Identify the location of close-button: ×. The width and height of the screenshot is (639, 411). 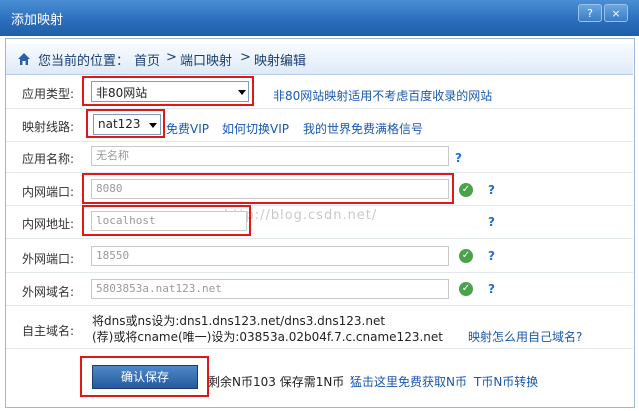
(616, 13).